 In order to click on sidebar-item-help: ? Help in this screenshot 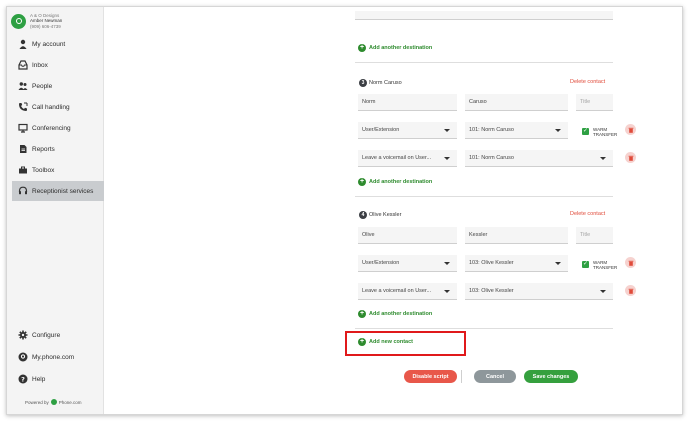, I will do `click(55, 379)`.